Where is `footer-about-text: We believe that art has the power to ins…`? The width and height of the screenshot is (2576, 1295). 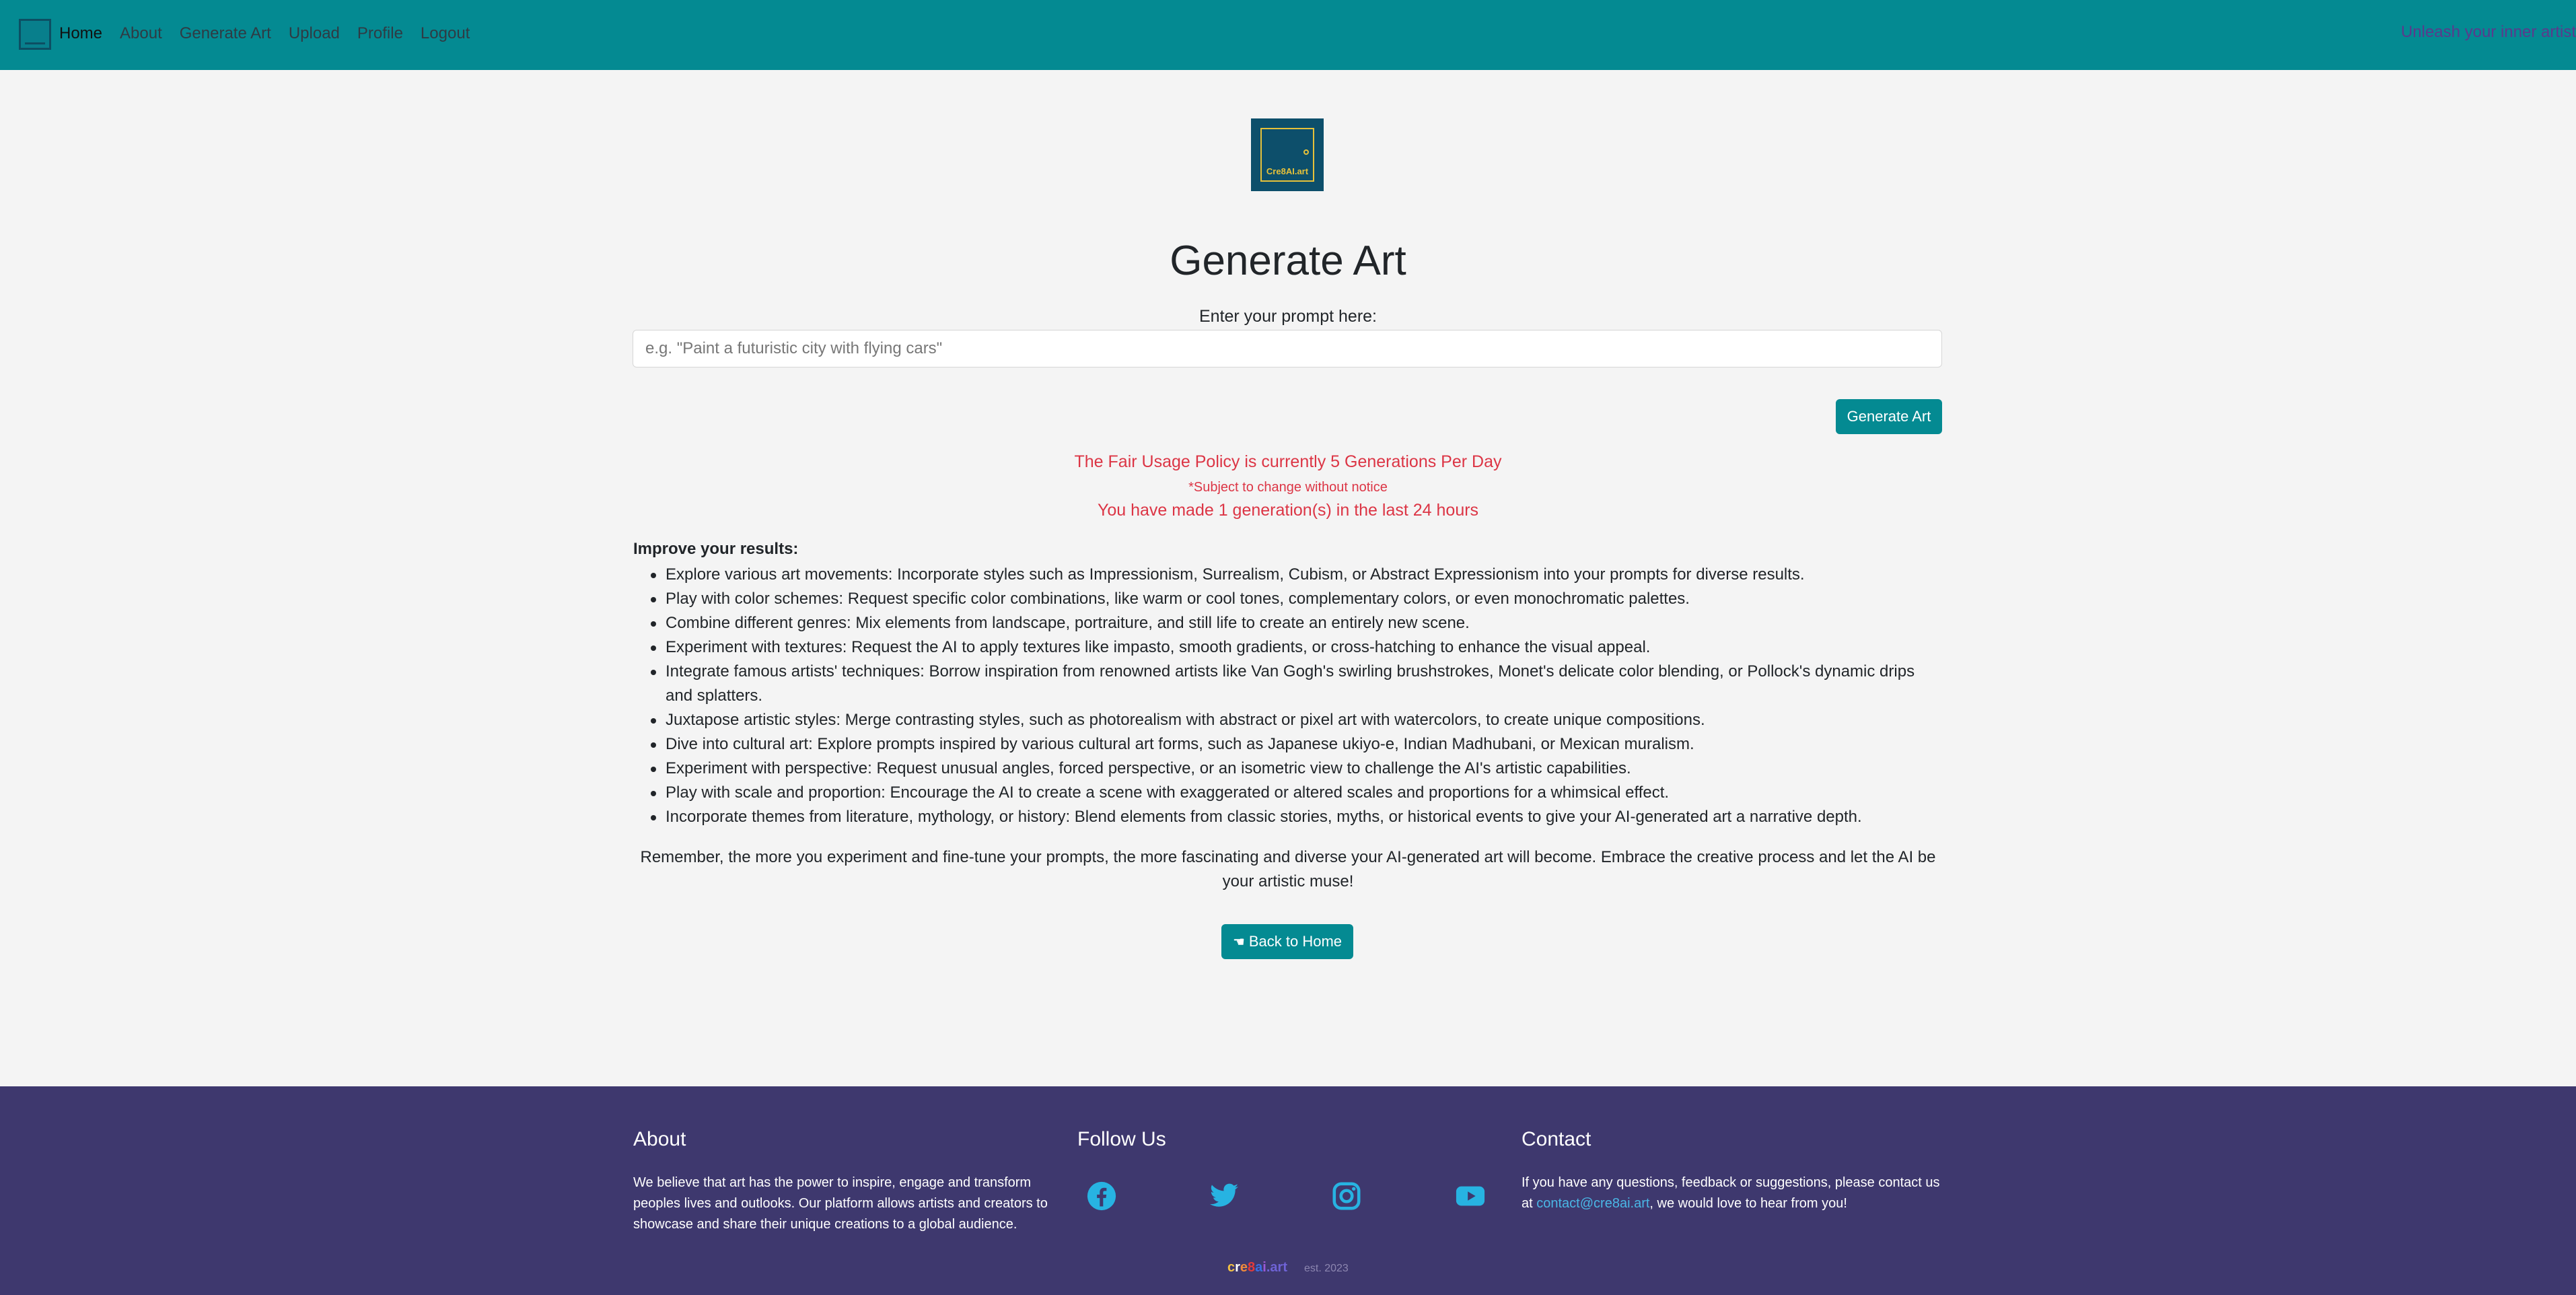
footer-about-text: We believe that art has the power to ins… is located at coordinates (840, 1204).